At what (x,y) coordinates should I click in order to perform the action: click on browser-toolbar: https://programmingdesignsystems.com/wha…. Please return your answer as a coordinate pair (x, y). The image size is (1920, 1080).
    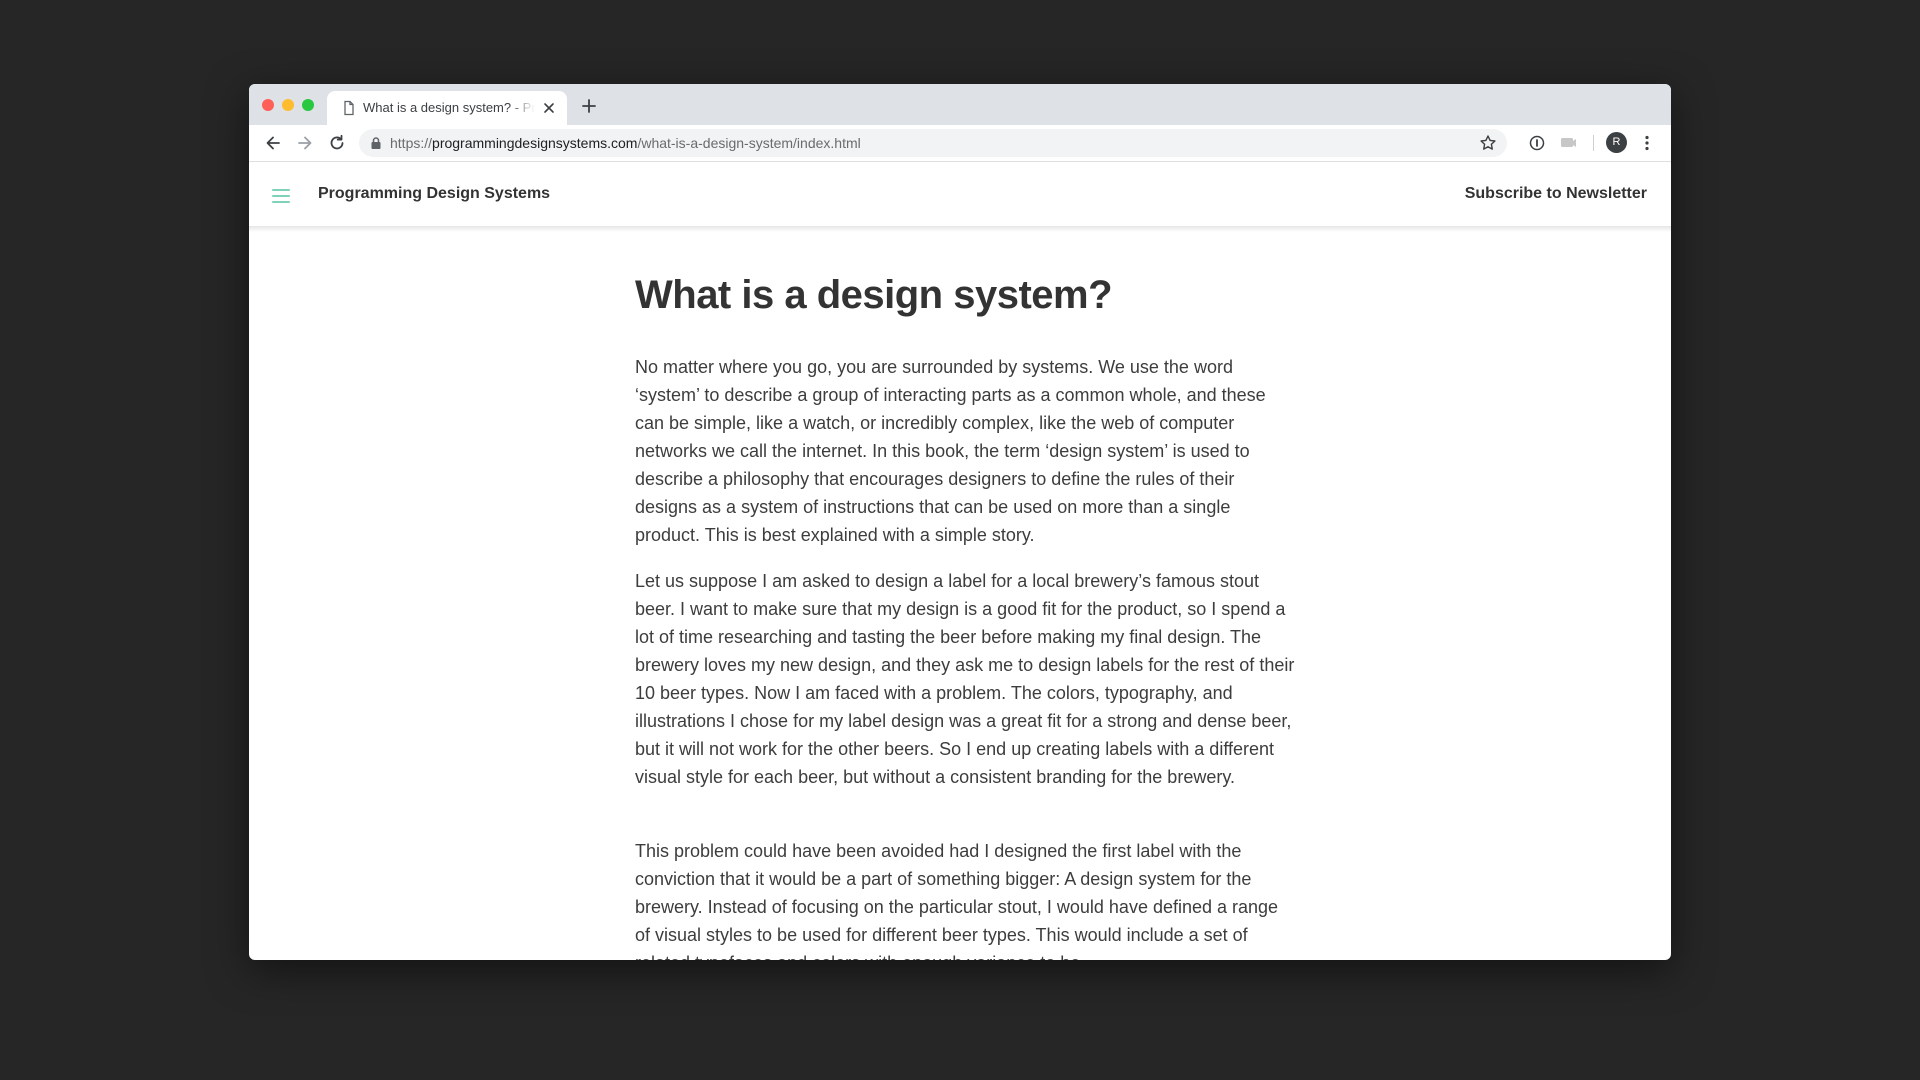
    Looking at the image, I should click on (960, 143).